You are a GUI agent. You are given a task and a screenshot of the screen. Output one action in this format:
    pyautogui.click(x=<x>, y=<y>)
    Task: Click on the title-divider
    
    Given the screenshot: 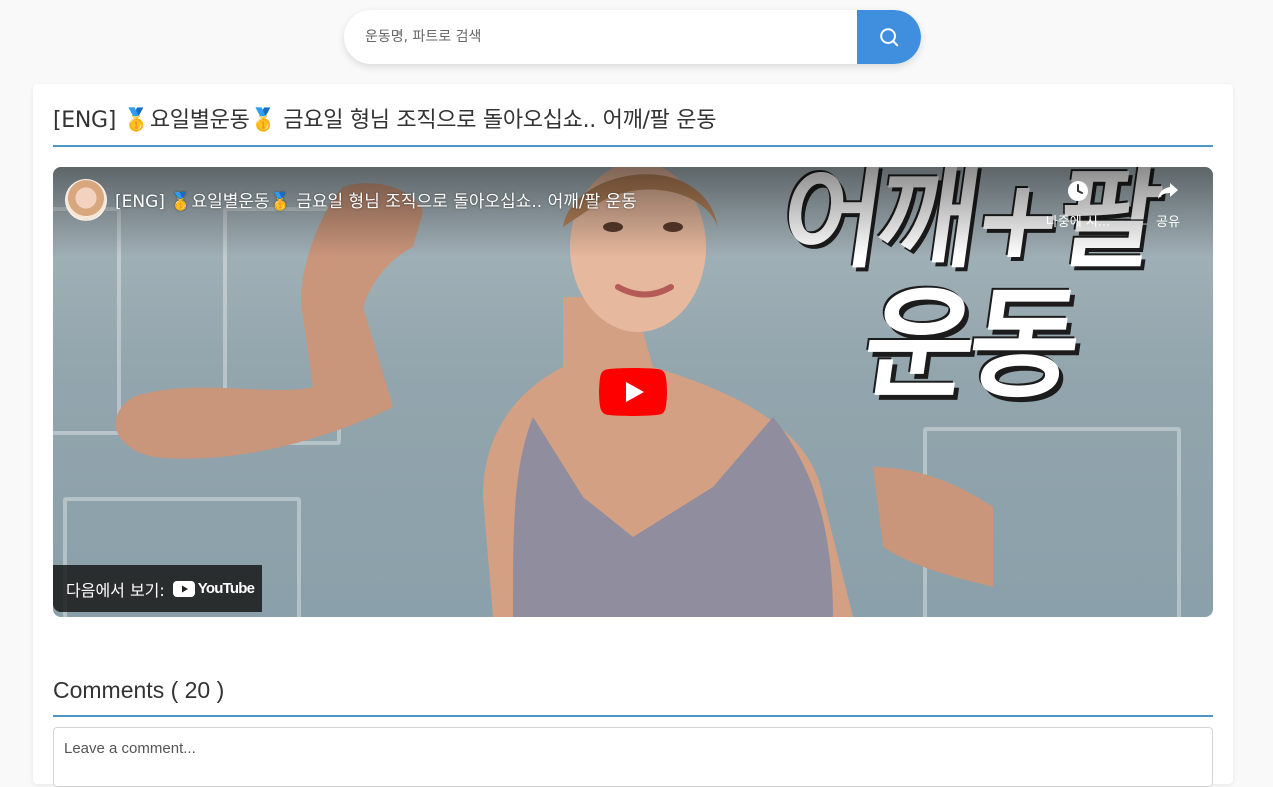 What is the action you would take?
    pyautogui.click(x=633, y=146)
    